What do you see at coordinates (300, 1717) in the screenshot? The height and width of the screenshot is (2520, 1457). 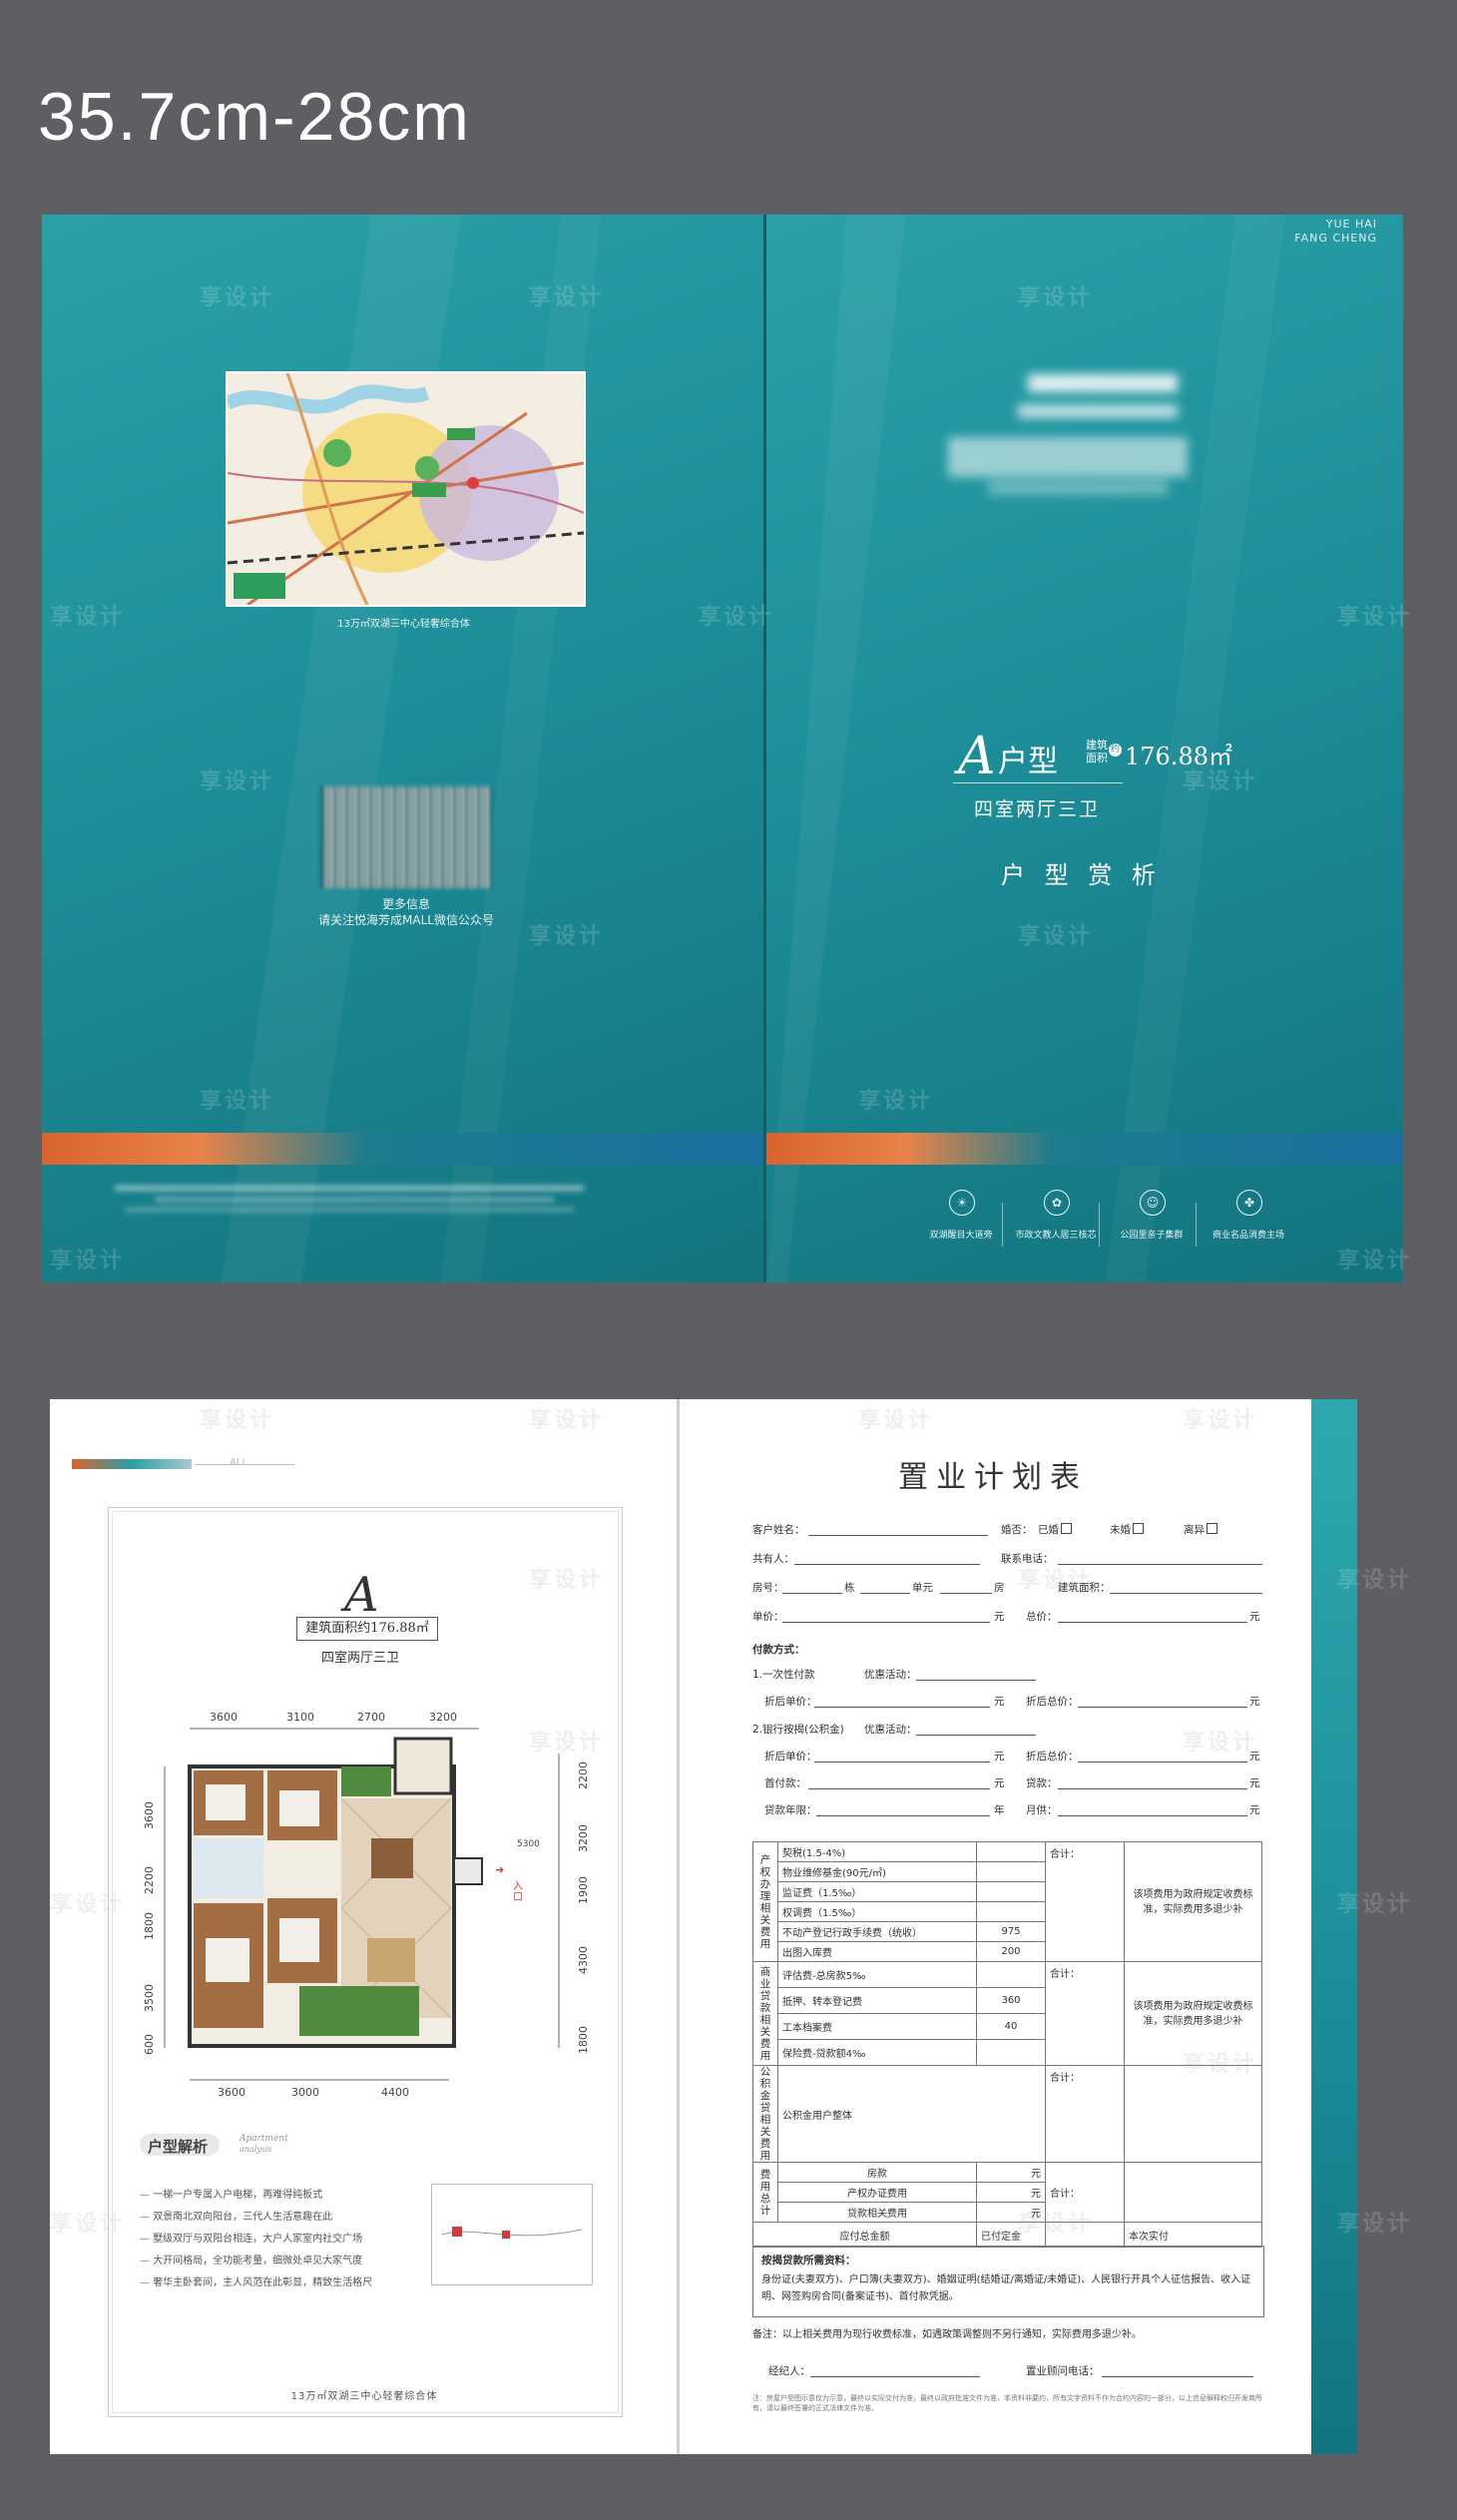 I see `dim-top: 3100` at bounding box center [300, 1717].